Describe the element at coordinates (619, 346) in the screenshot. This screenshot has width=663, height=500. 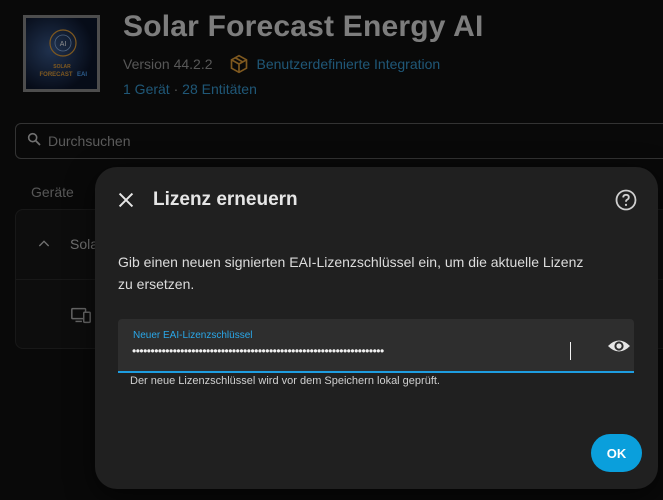
I see `eye-icon` at that location.